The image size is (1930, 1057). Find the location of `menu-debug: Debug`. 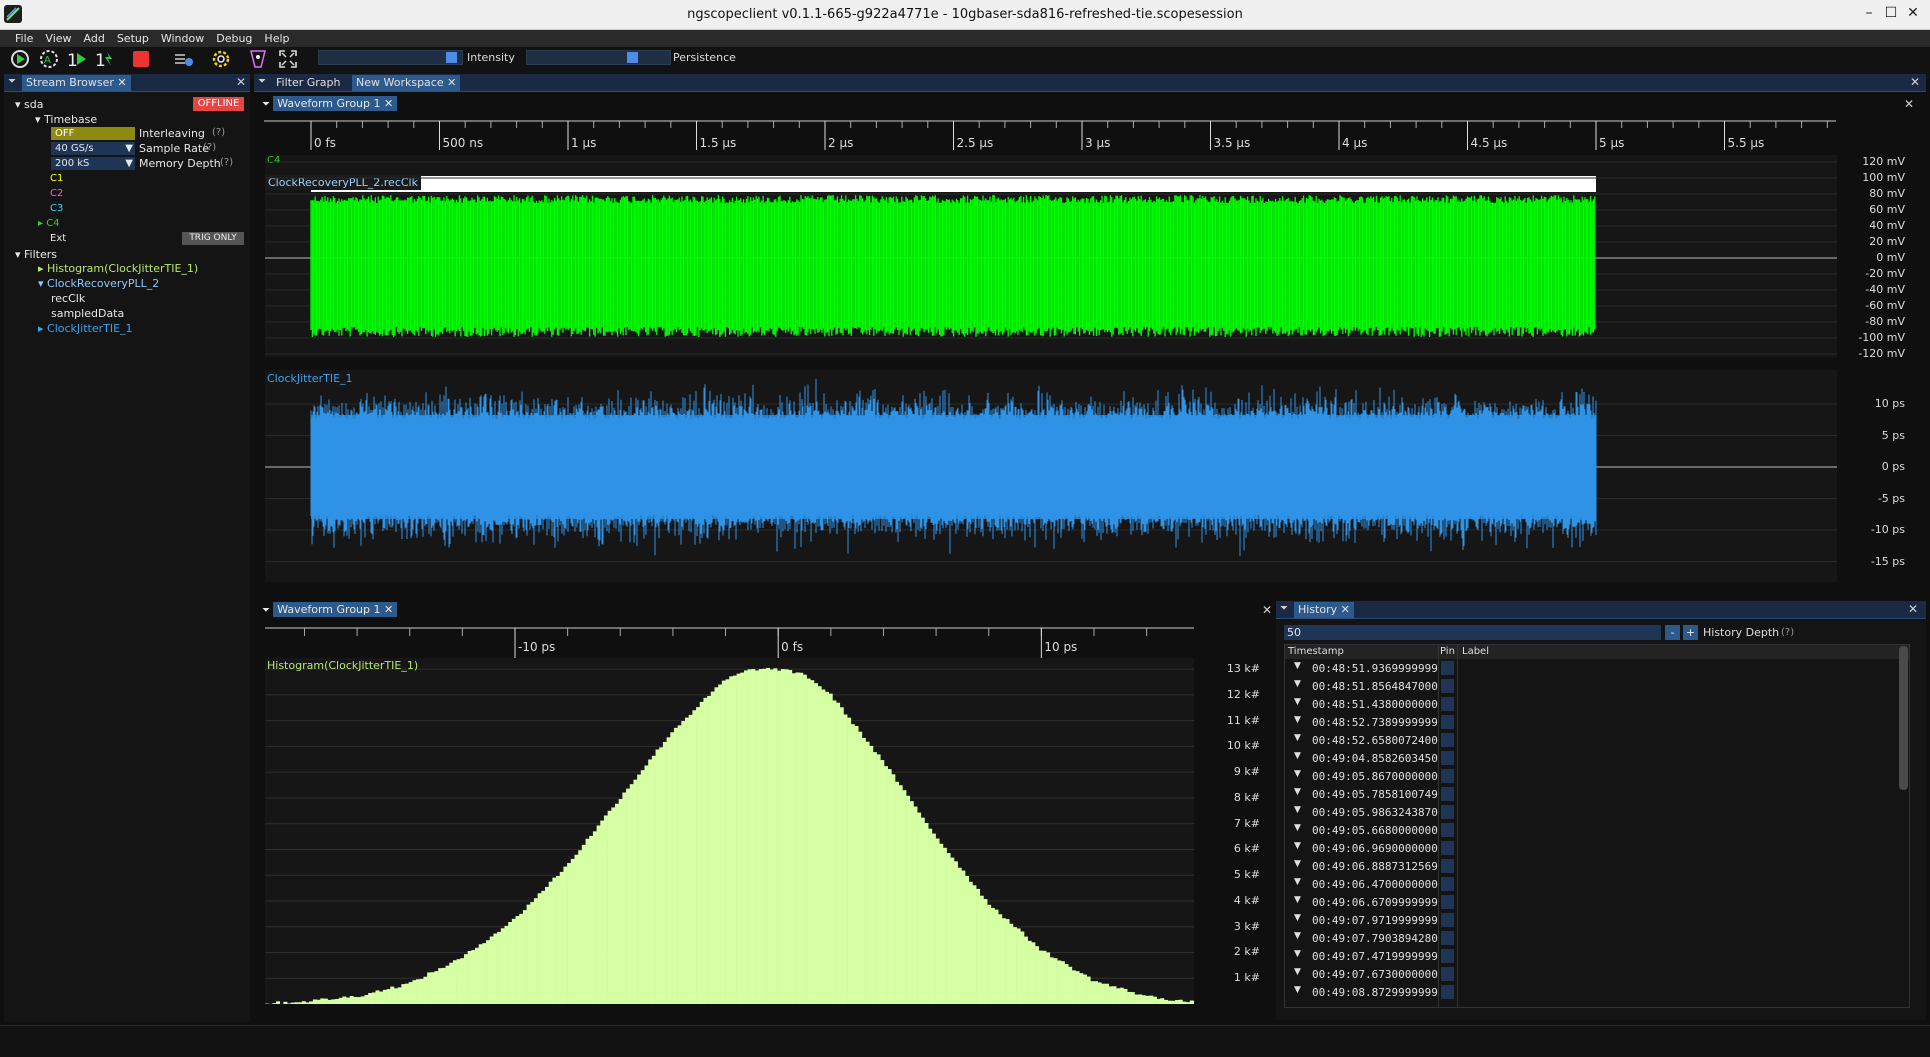

menu-debug: Debug is located at coordinates (234, 38).